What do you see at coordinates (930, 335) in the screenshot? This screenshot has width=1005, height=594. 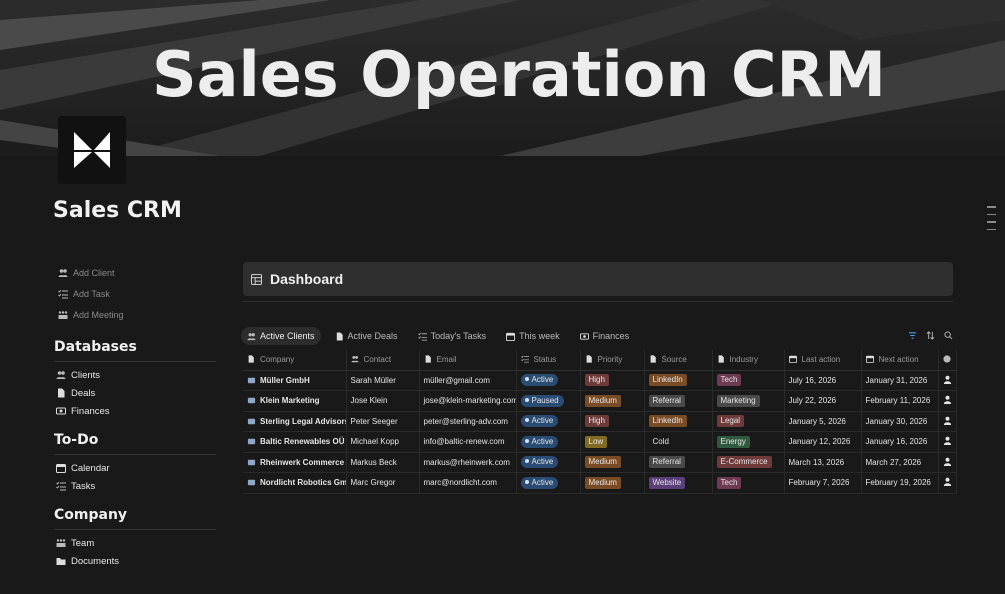 I see `sort-icon` at bounding box center [930, 335].